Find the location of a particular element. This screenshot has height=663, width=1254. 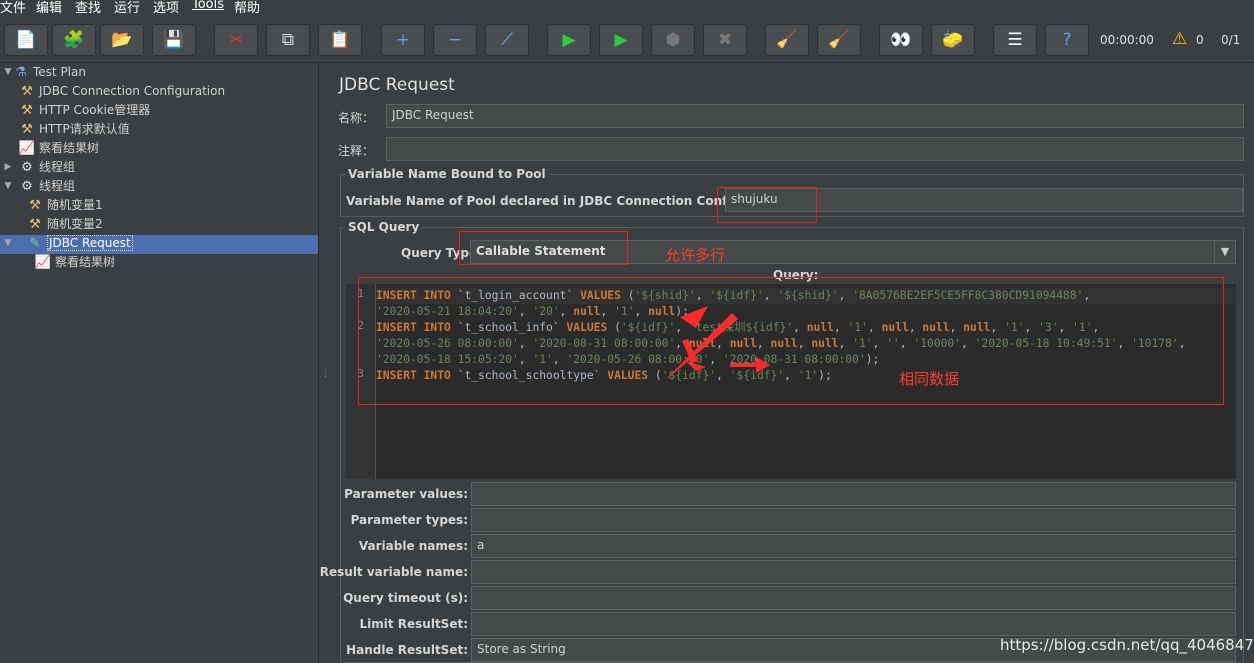

save-icon: 💾 is located at coordinates (174, 39).